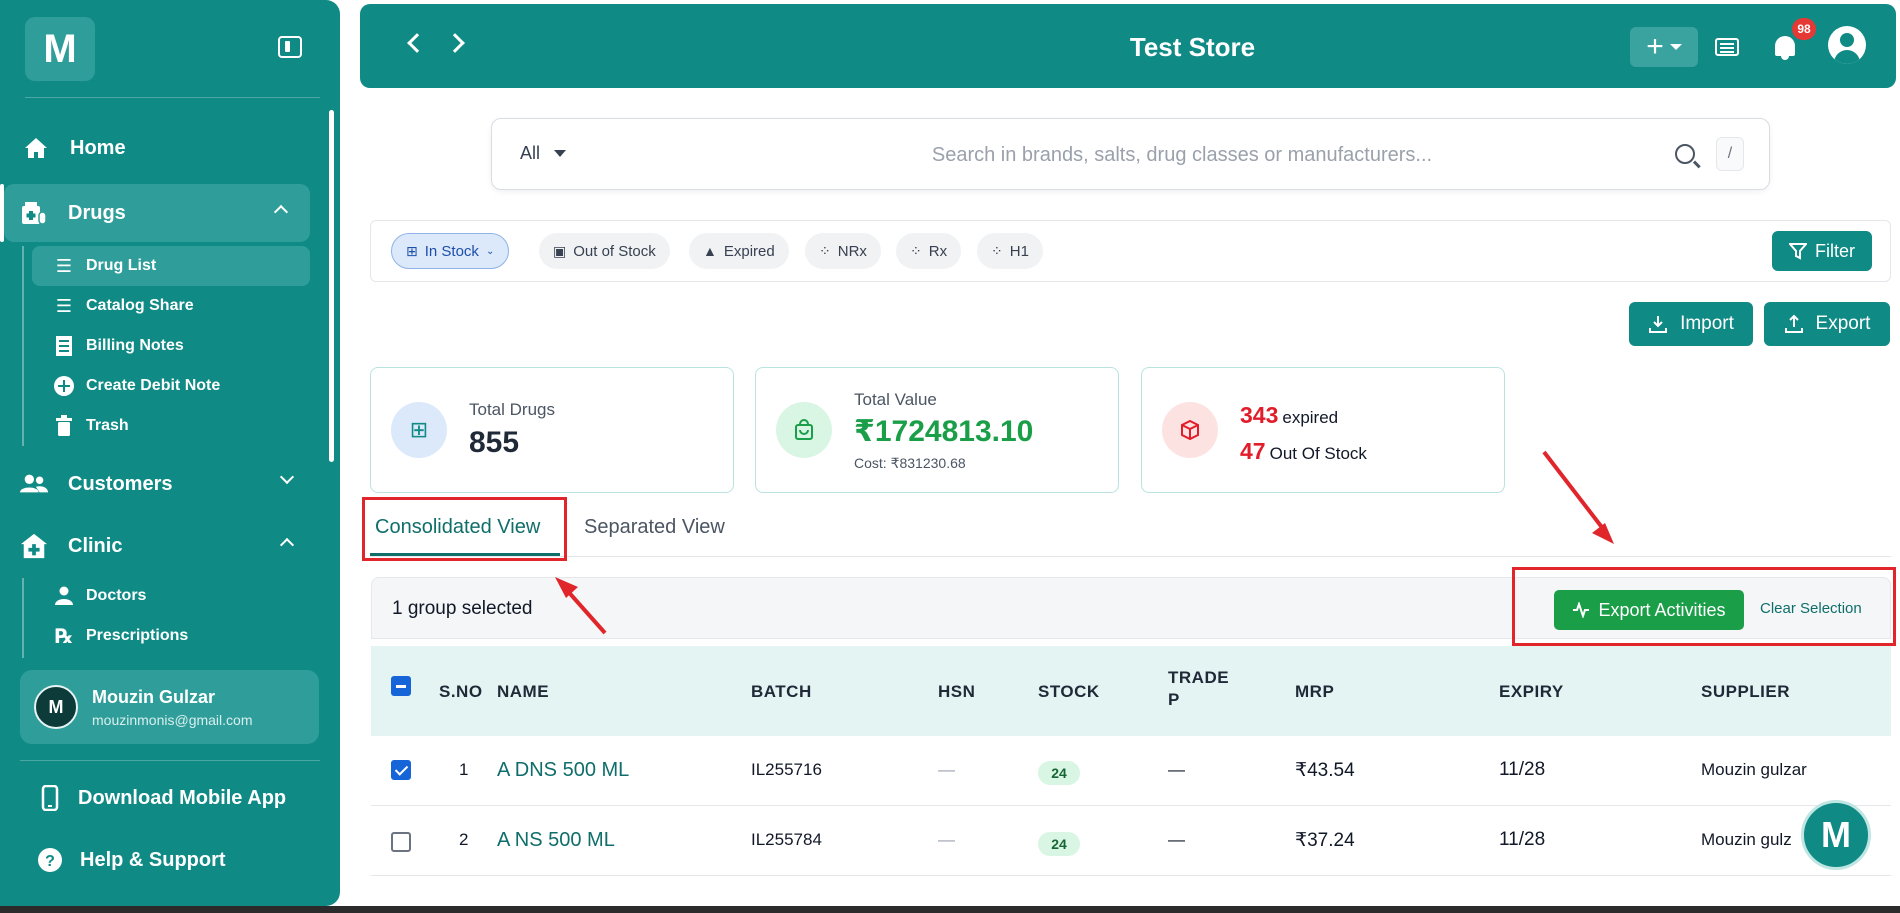  Describe the element at coordinates (1804, 29) in the screenshot. I see `notification-badge: 98` at that location.